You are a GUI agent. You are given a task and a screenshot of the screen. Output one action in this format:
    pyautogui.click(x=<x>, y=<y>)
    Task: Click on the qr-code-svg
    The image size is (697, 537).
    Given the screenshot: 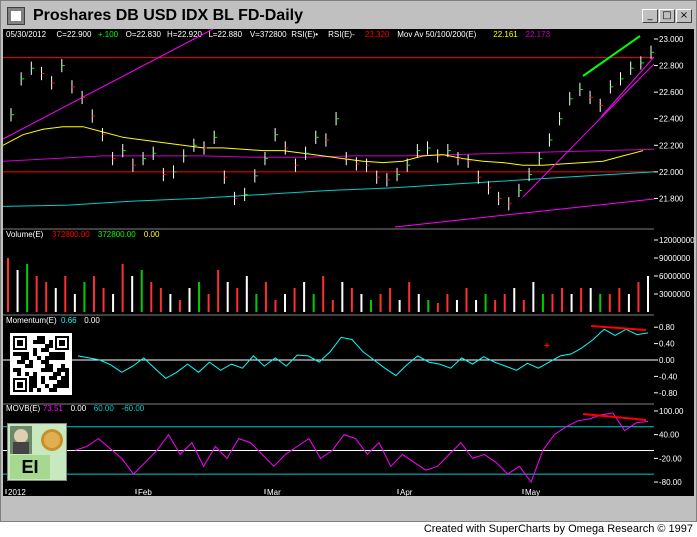 What is the action you would take?
    pyautogui.click(x=41, y=364)
    